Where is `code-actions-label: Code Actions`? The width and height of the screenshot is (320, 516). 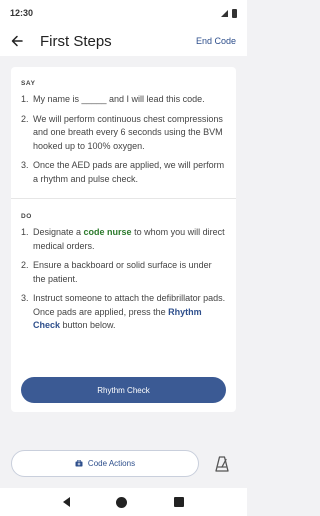 code-actions-label: Code Actions is located at coordinates (111, 463).